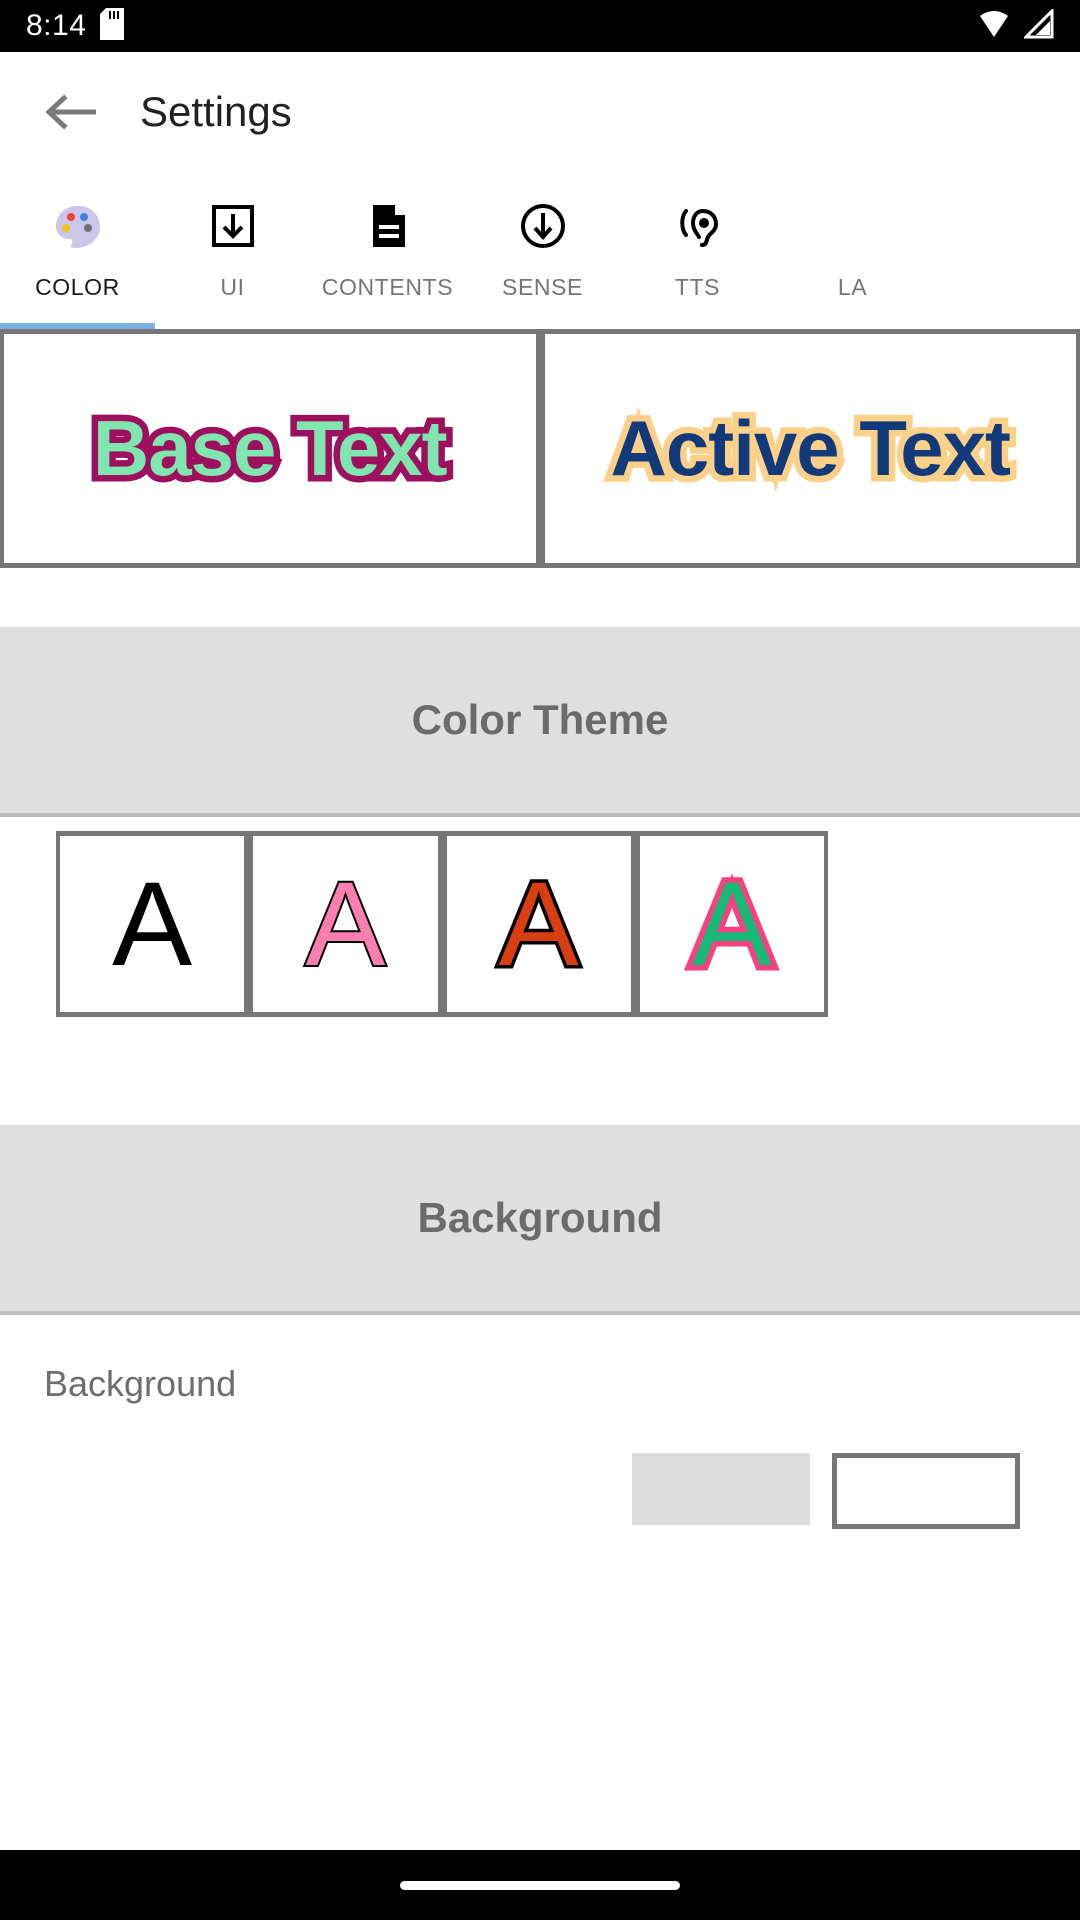 The height and width of the screenshot is (1920, 1080). I want to click on color-theme-swatch-strip: A A A A, so click(540, 917).